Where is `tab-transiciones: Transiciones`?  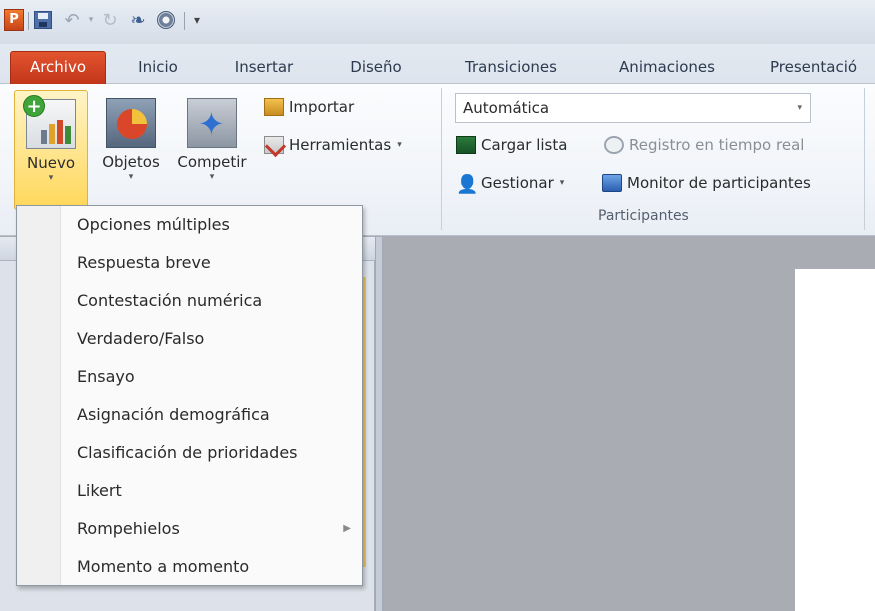
tab-transiciones: Transiciones is located at coordinates (511, 68).